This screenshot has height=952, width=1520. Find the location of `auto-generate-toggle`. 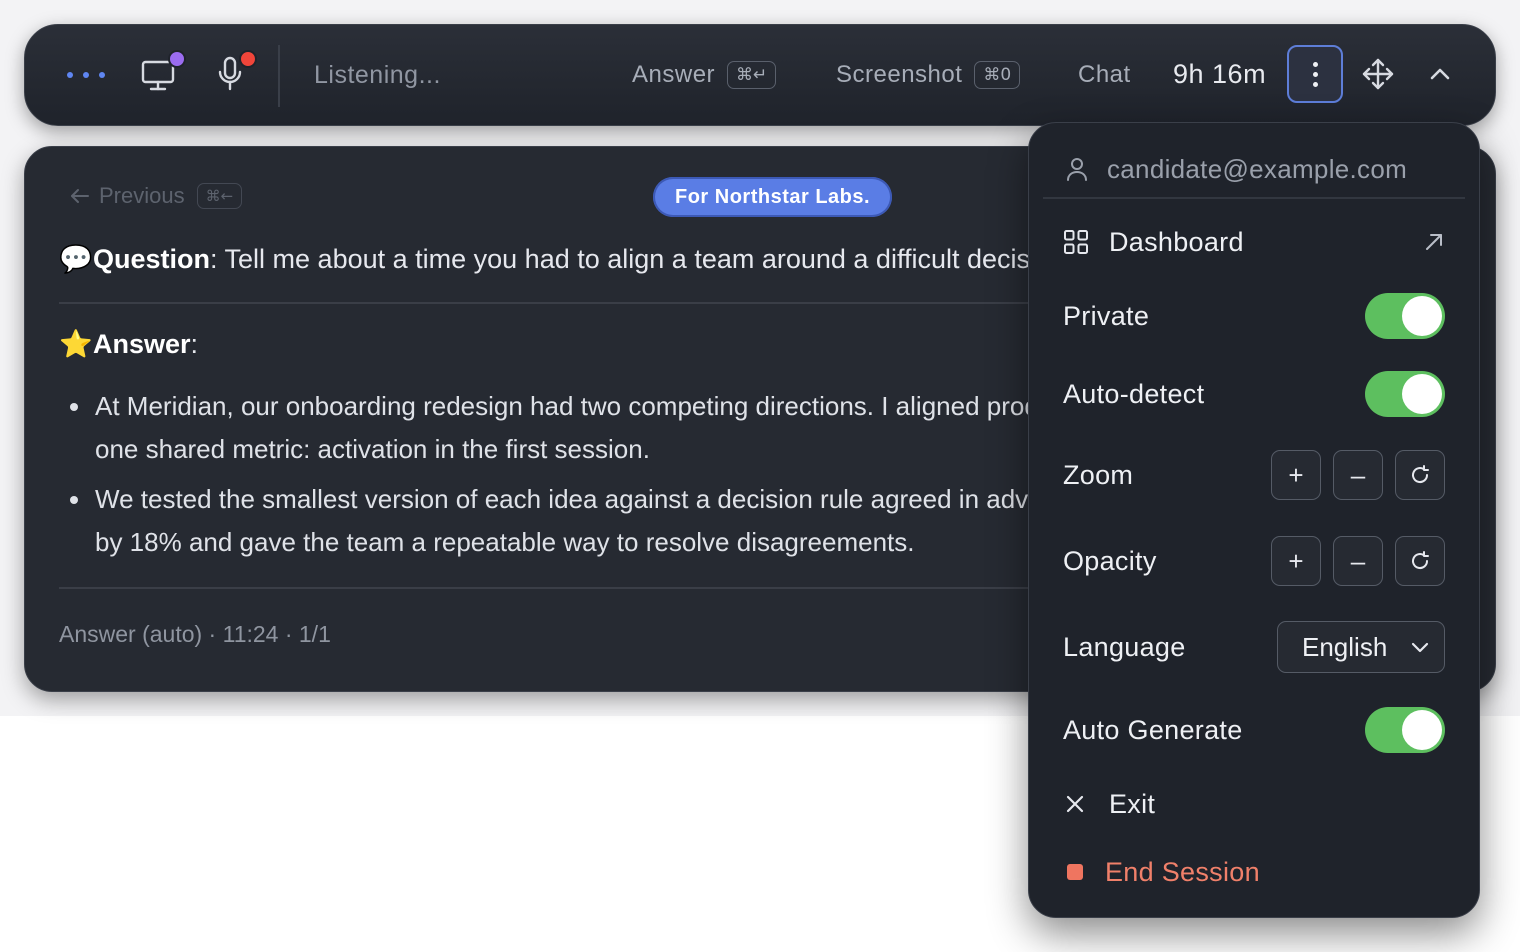

auto-generate-toggle is located at coordinates (1405, 730).